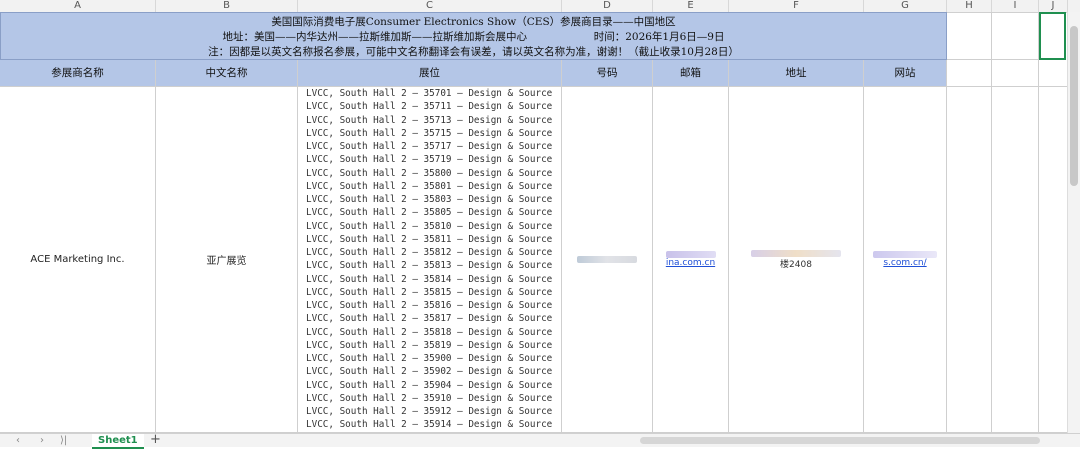  Describe the element at coordinates (1053, 260) in the screenshot. I see `cell-j3` at that location.